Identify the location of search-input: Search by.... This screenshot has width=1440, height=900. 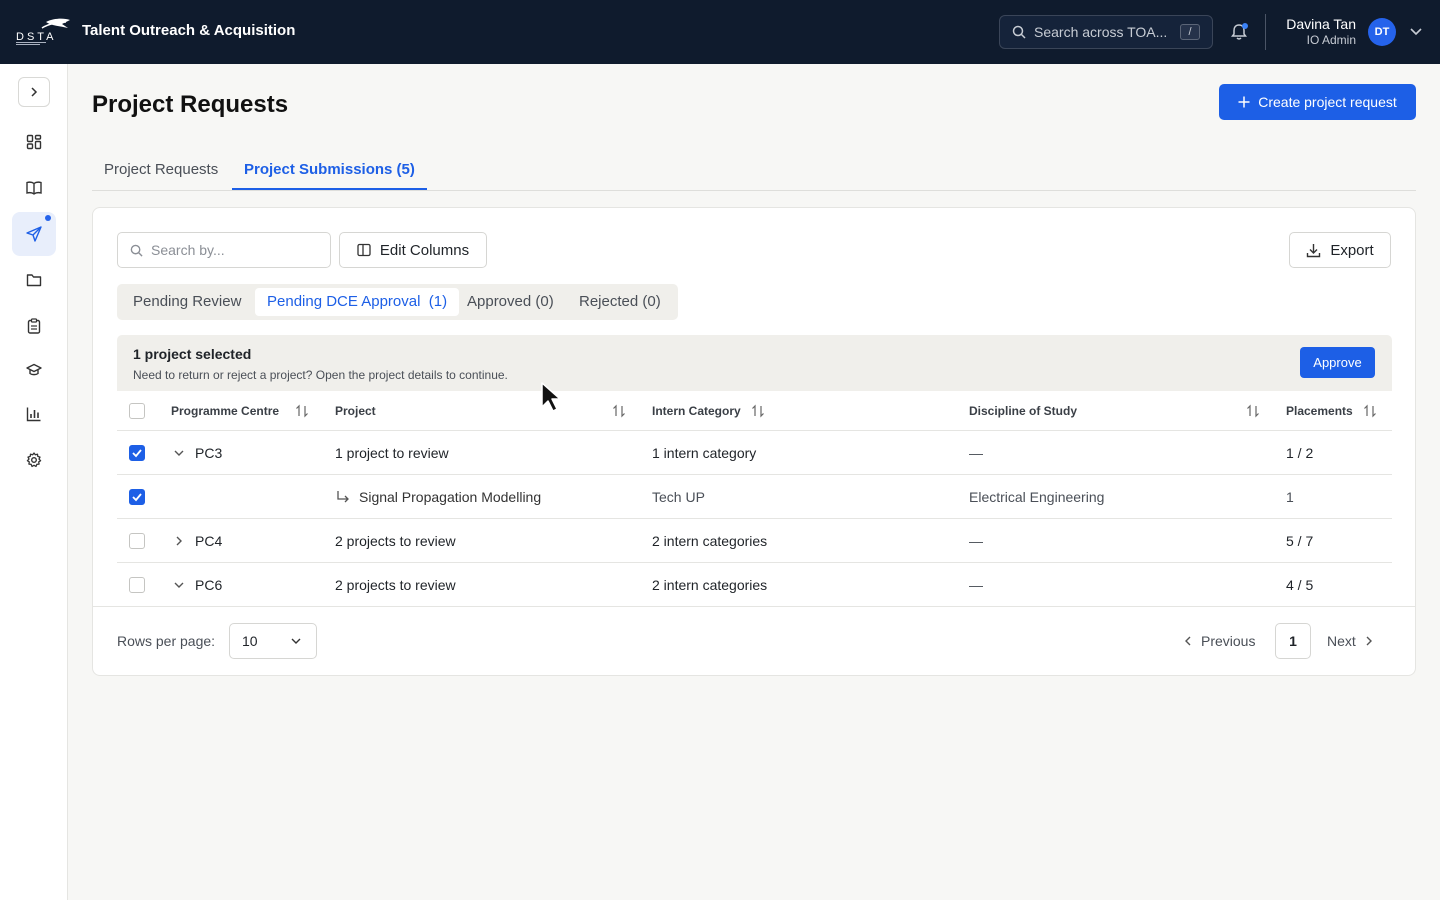
(224, 250).